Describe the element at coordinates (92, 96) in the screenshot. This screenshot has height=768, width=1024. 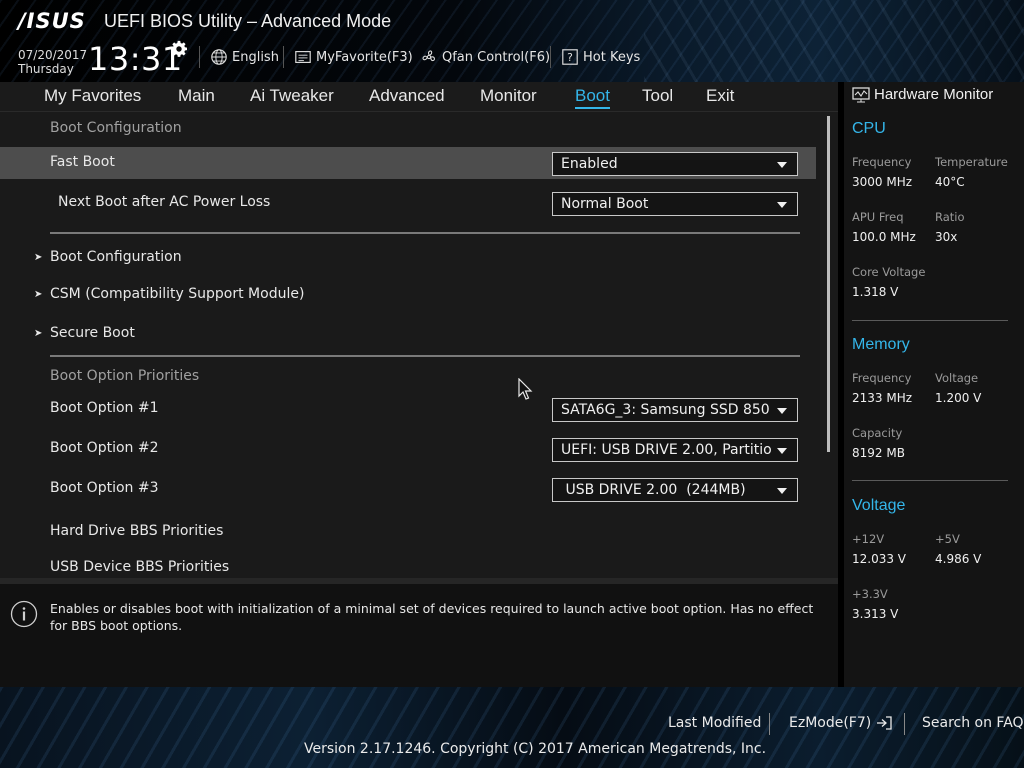
I see `tab-my-favorites: My Favorites` at that location.